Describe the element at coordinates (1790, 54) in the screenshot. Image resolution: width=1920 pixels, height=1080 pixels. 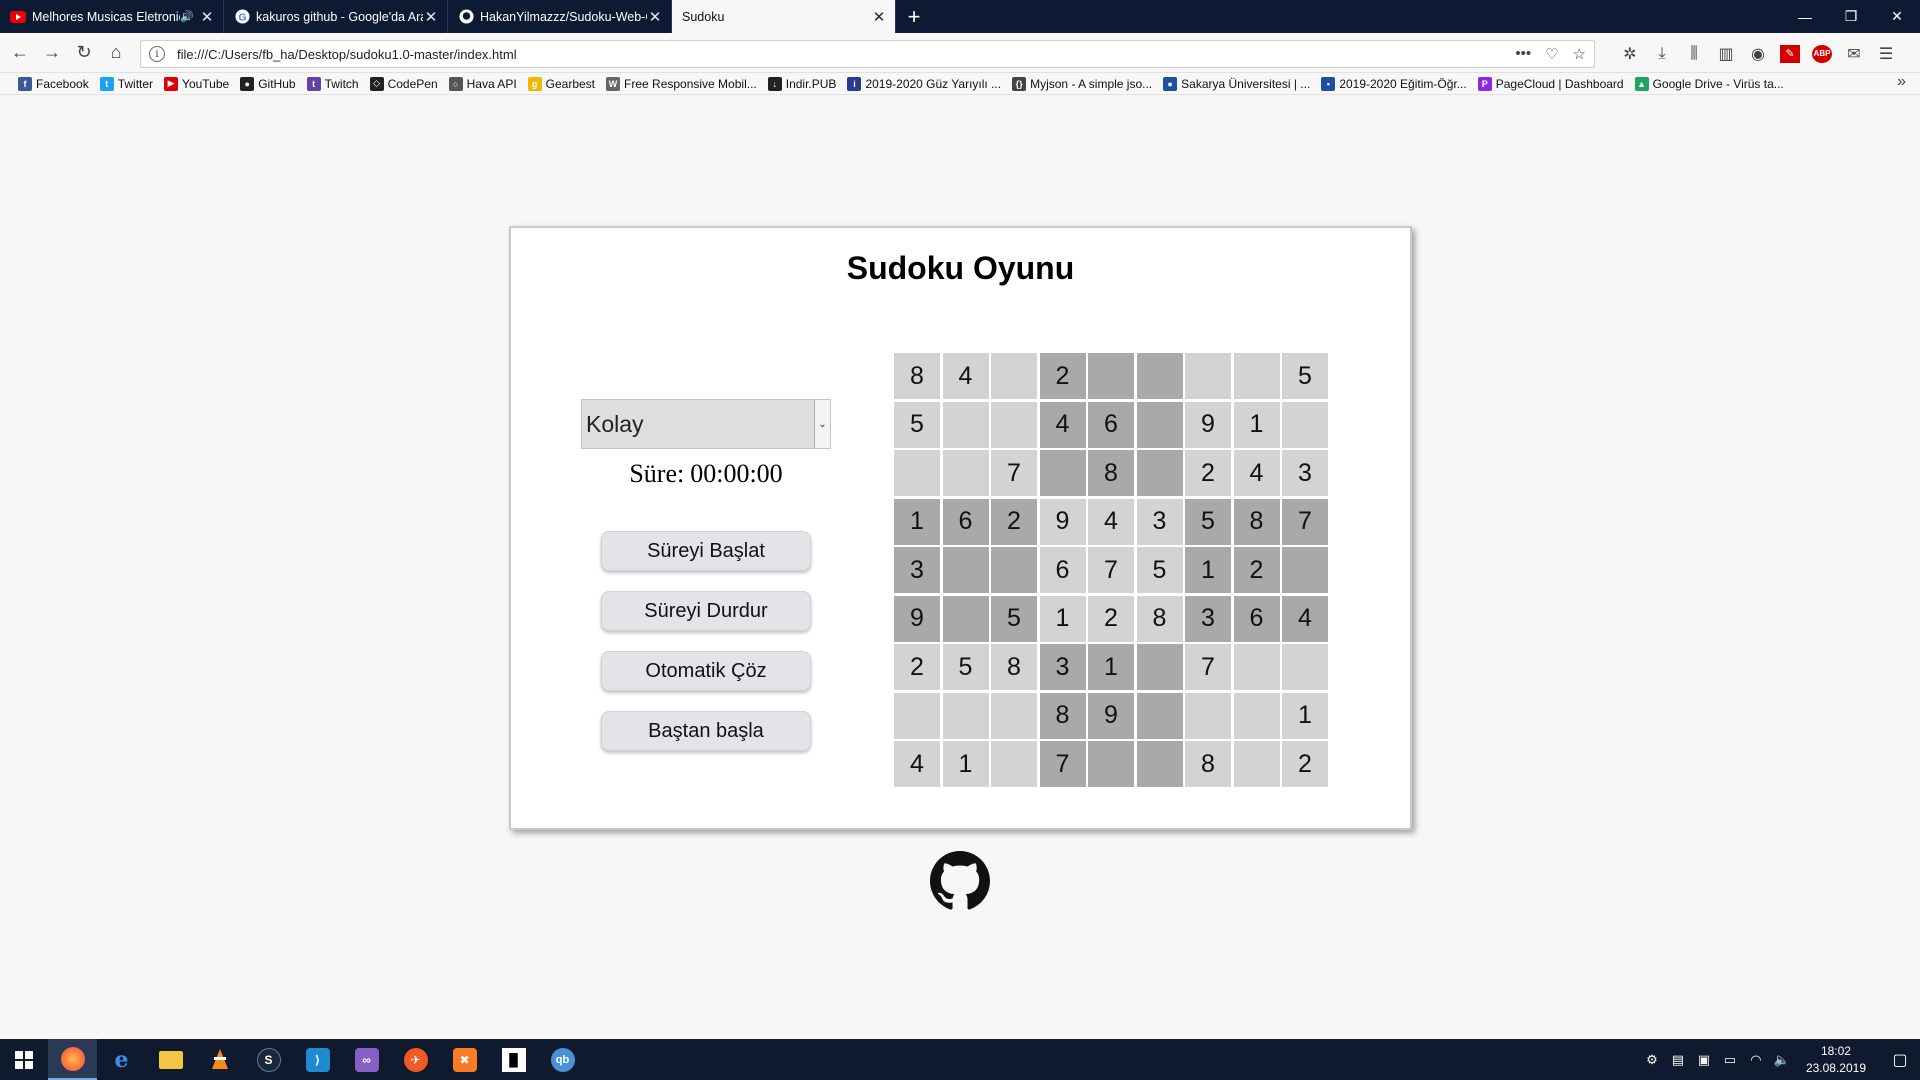
I see `extension-red-icon: ✎` at that location.